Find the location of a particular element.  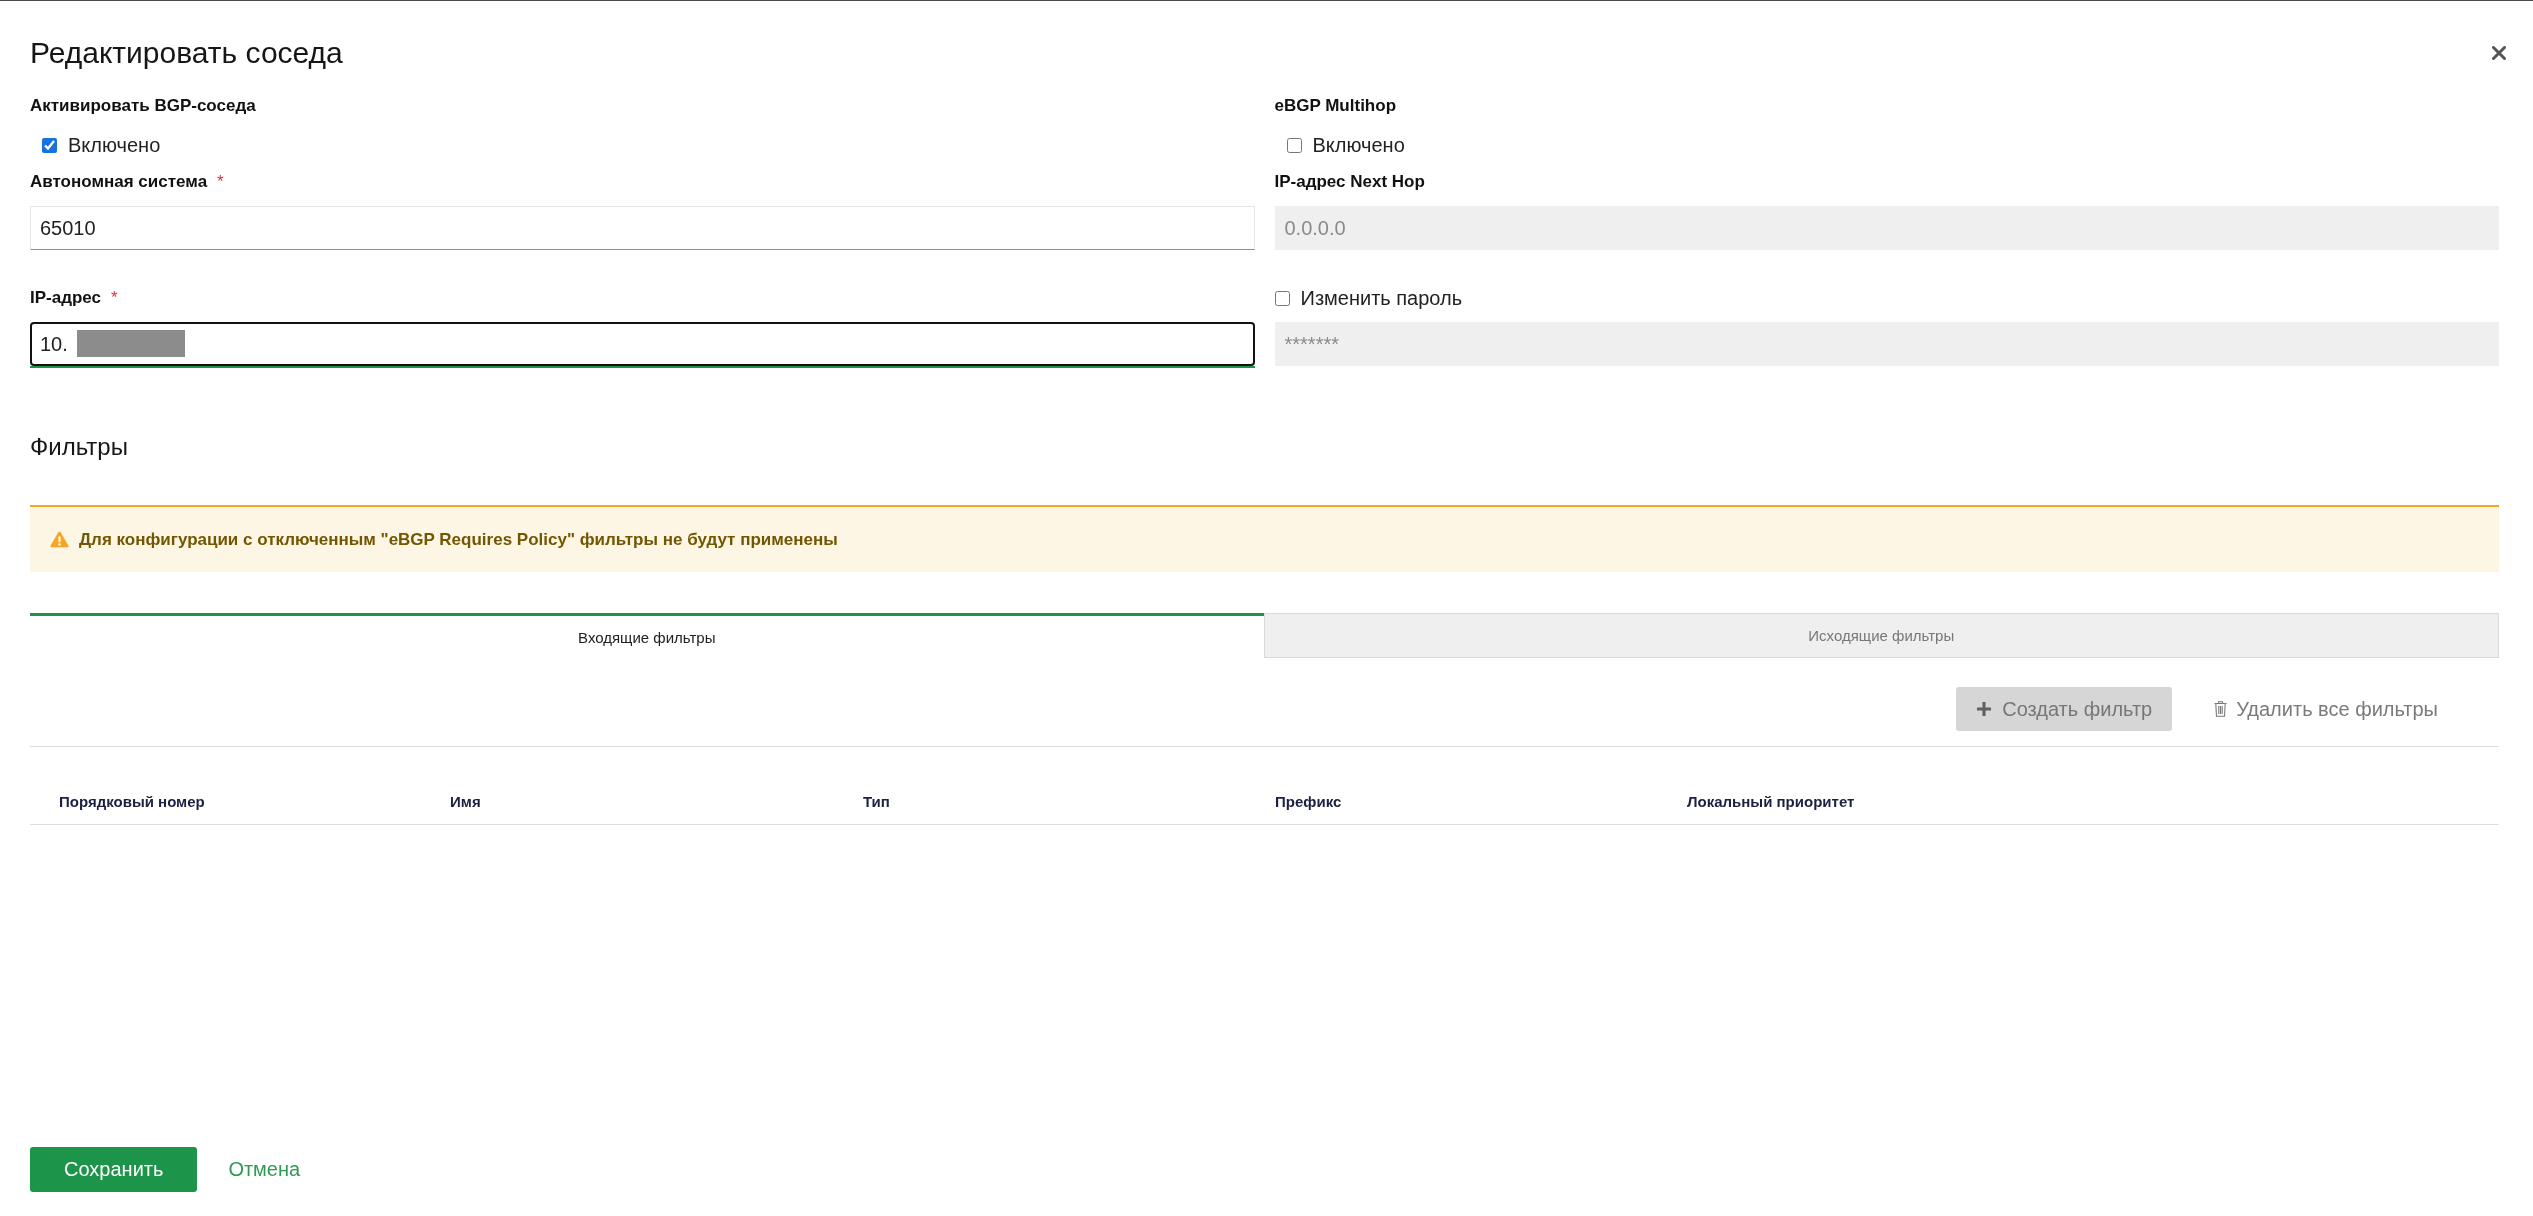

field-label: IP-адрес Next Hop is located at coordinates (1349, 182).